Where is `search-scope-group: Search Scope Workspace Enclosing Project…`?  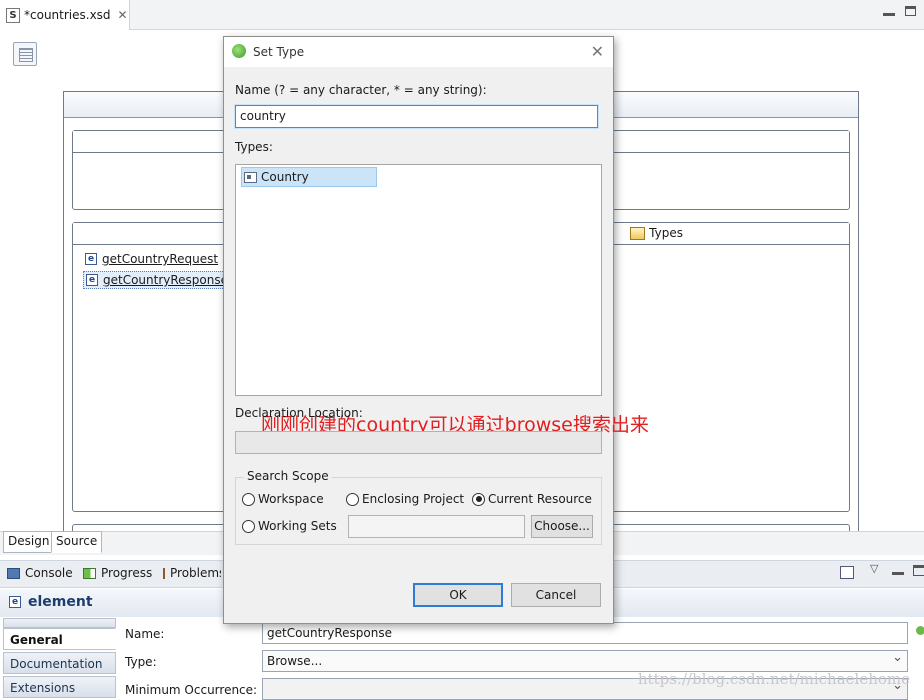
search-scope-group: Search Scope Workspace Enclosing Project… is located at coordinates (418, 507).